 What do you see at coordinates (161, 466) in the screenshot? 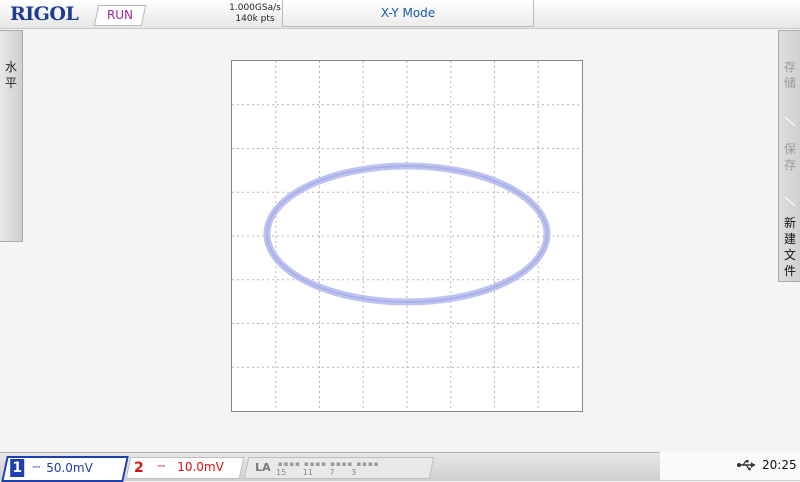
I see `ch2-coupling-icon: ⎓` at bounding box center [161, 466].